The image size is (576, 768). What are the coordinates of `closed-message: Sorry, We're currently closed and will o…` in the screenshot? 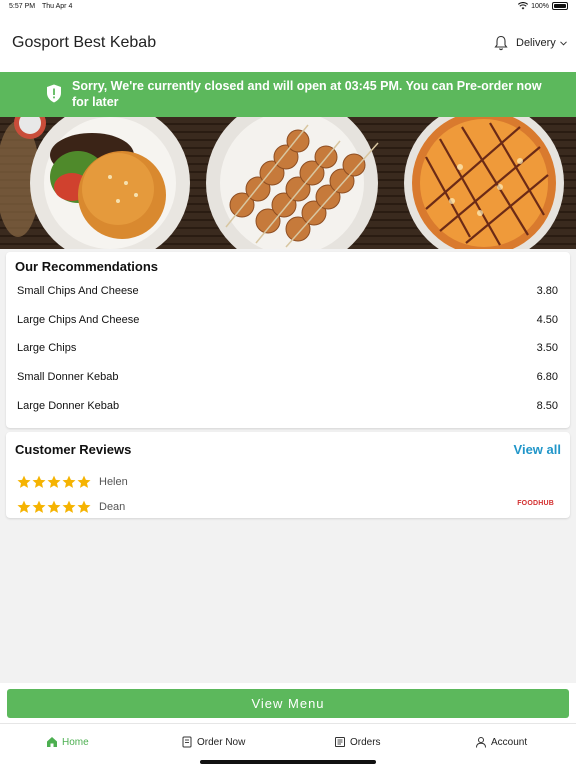 It's located at (307, 94).